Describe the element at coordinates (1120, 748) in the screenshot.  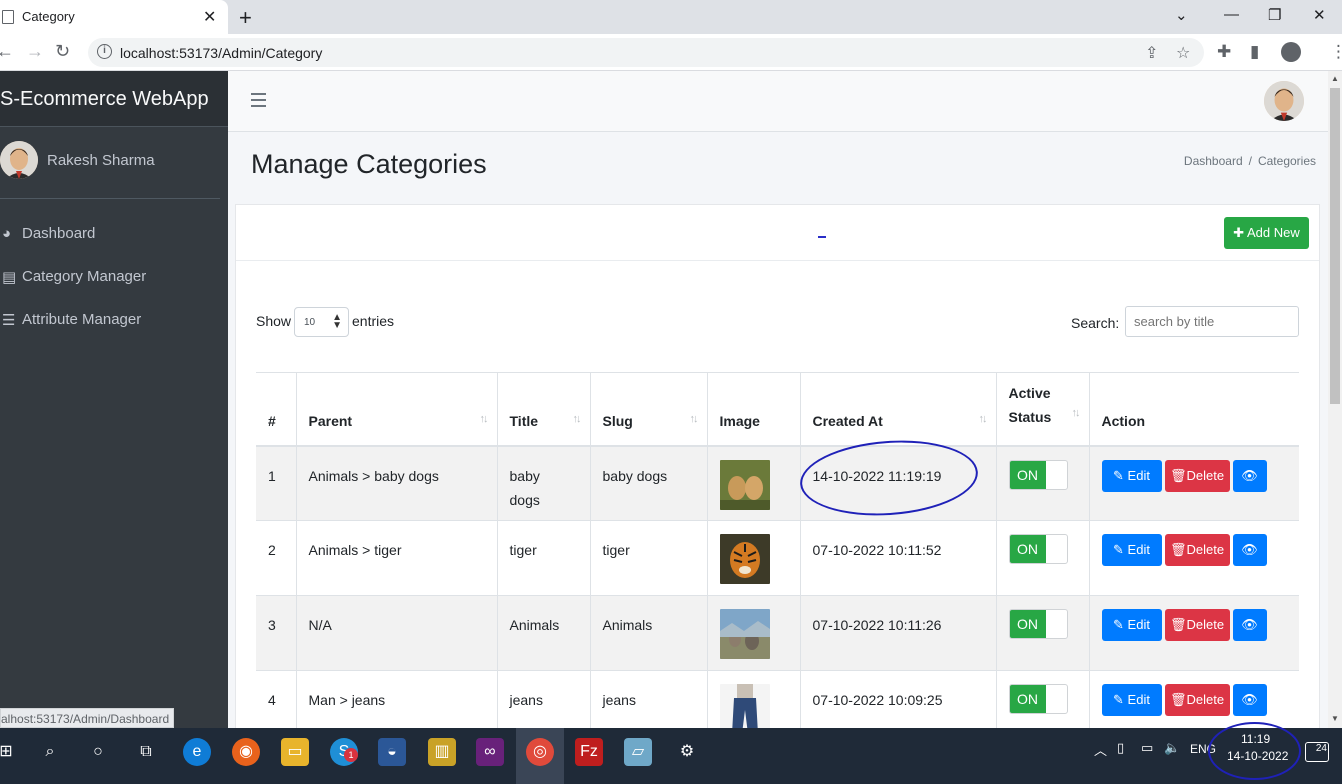
I see `battery-icon: ▯` at that location.